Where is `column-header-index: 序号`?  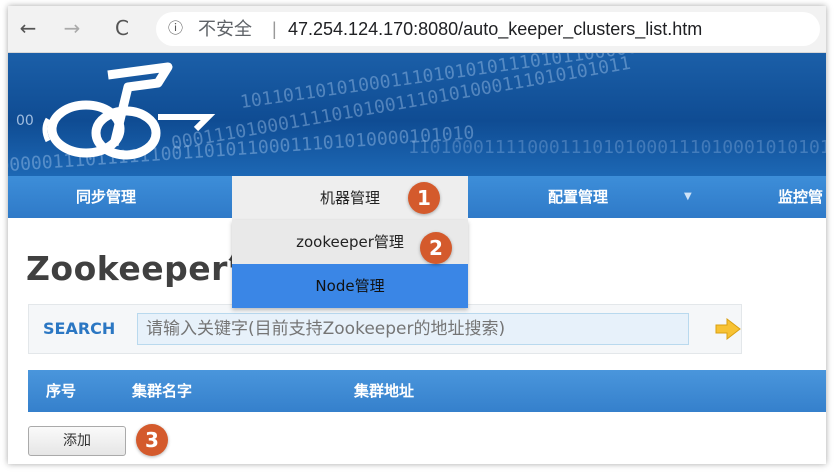 column-header-index: 序号 is located at coordinates (61, 391).